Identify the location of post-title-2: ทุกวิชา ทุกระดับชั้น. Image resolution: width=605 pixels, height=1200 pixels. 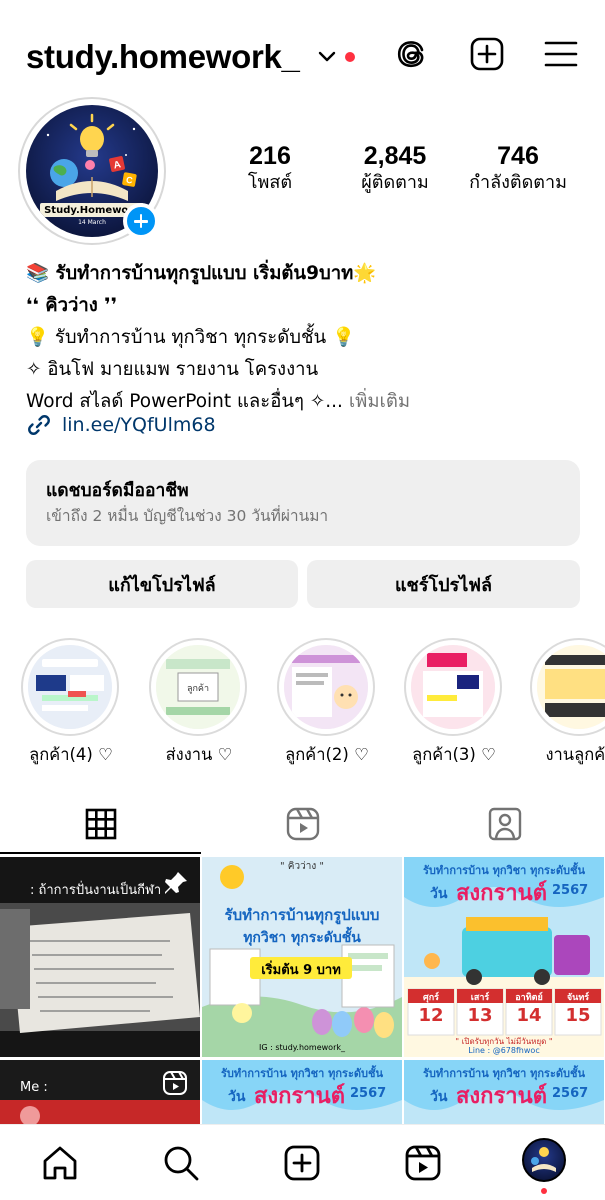
(302, 938).